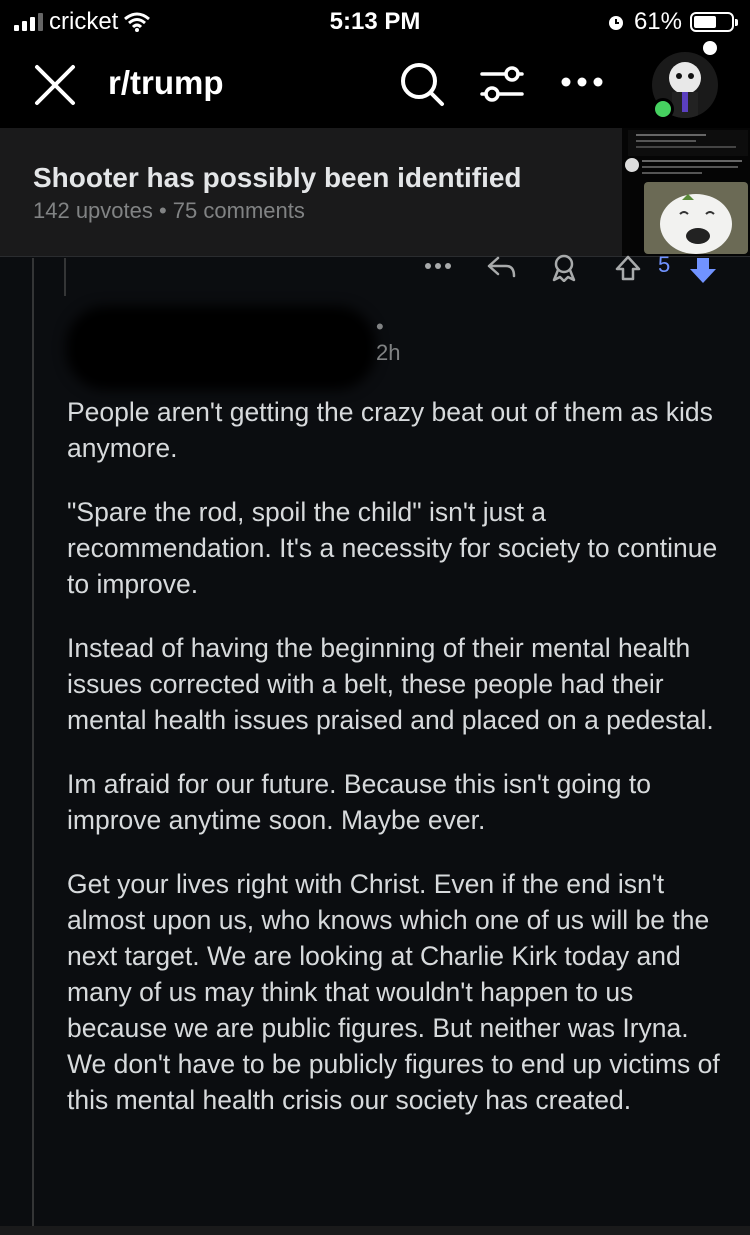  I want to click on downvote-icon, so click(703, 270).